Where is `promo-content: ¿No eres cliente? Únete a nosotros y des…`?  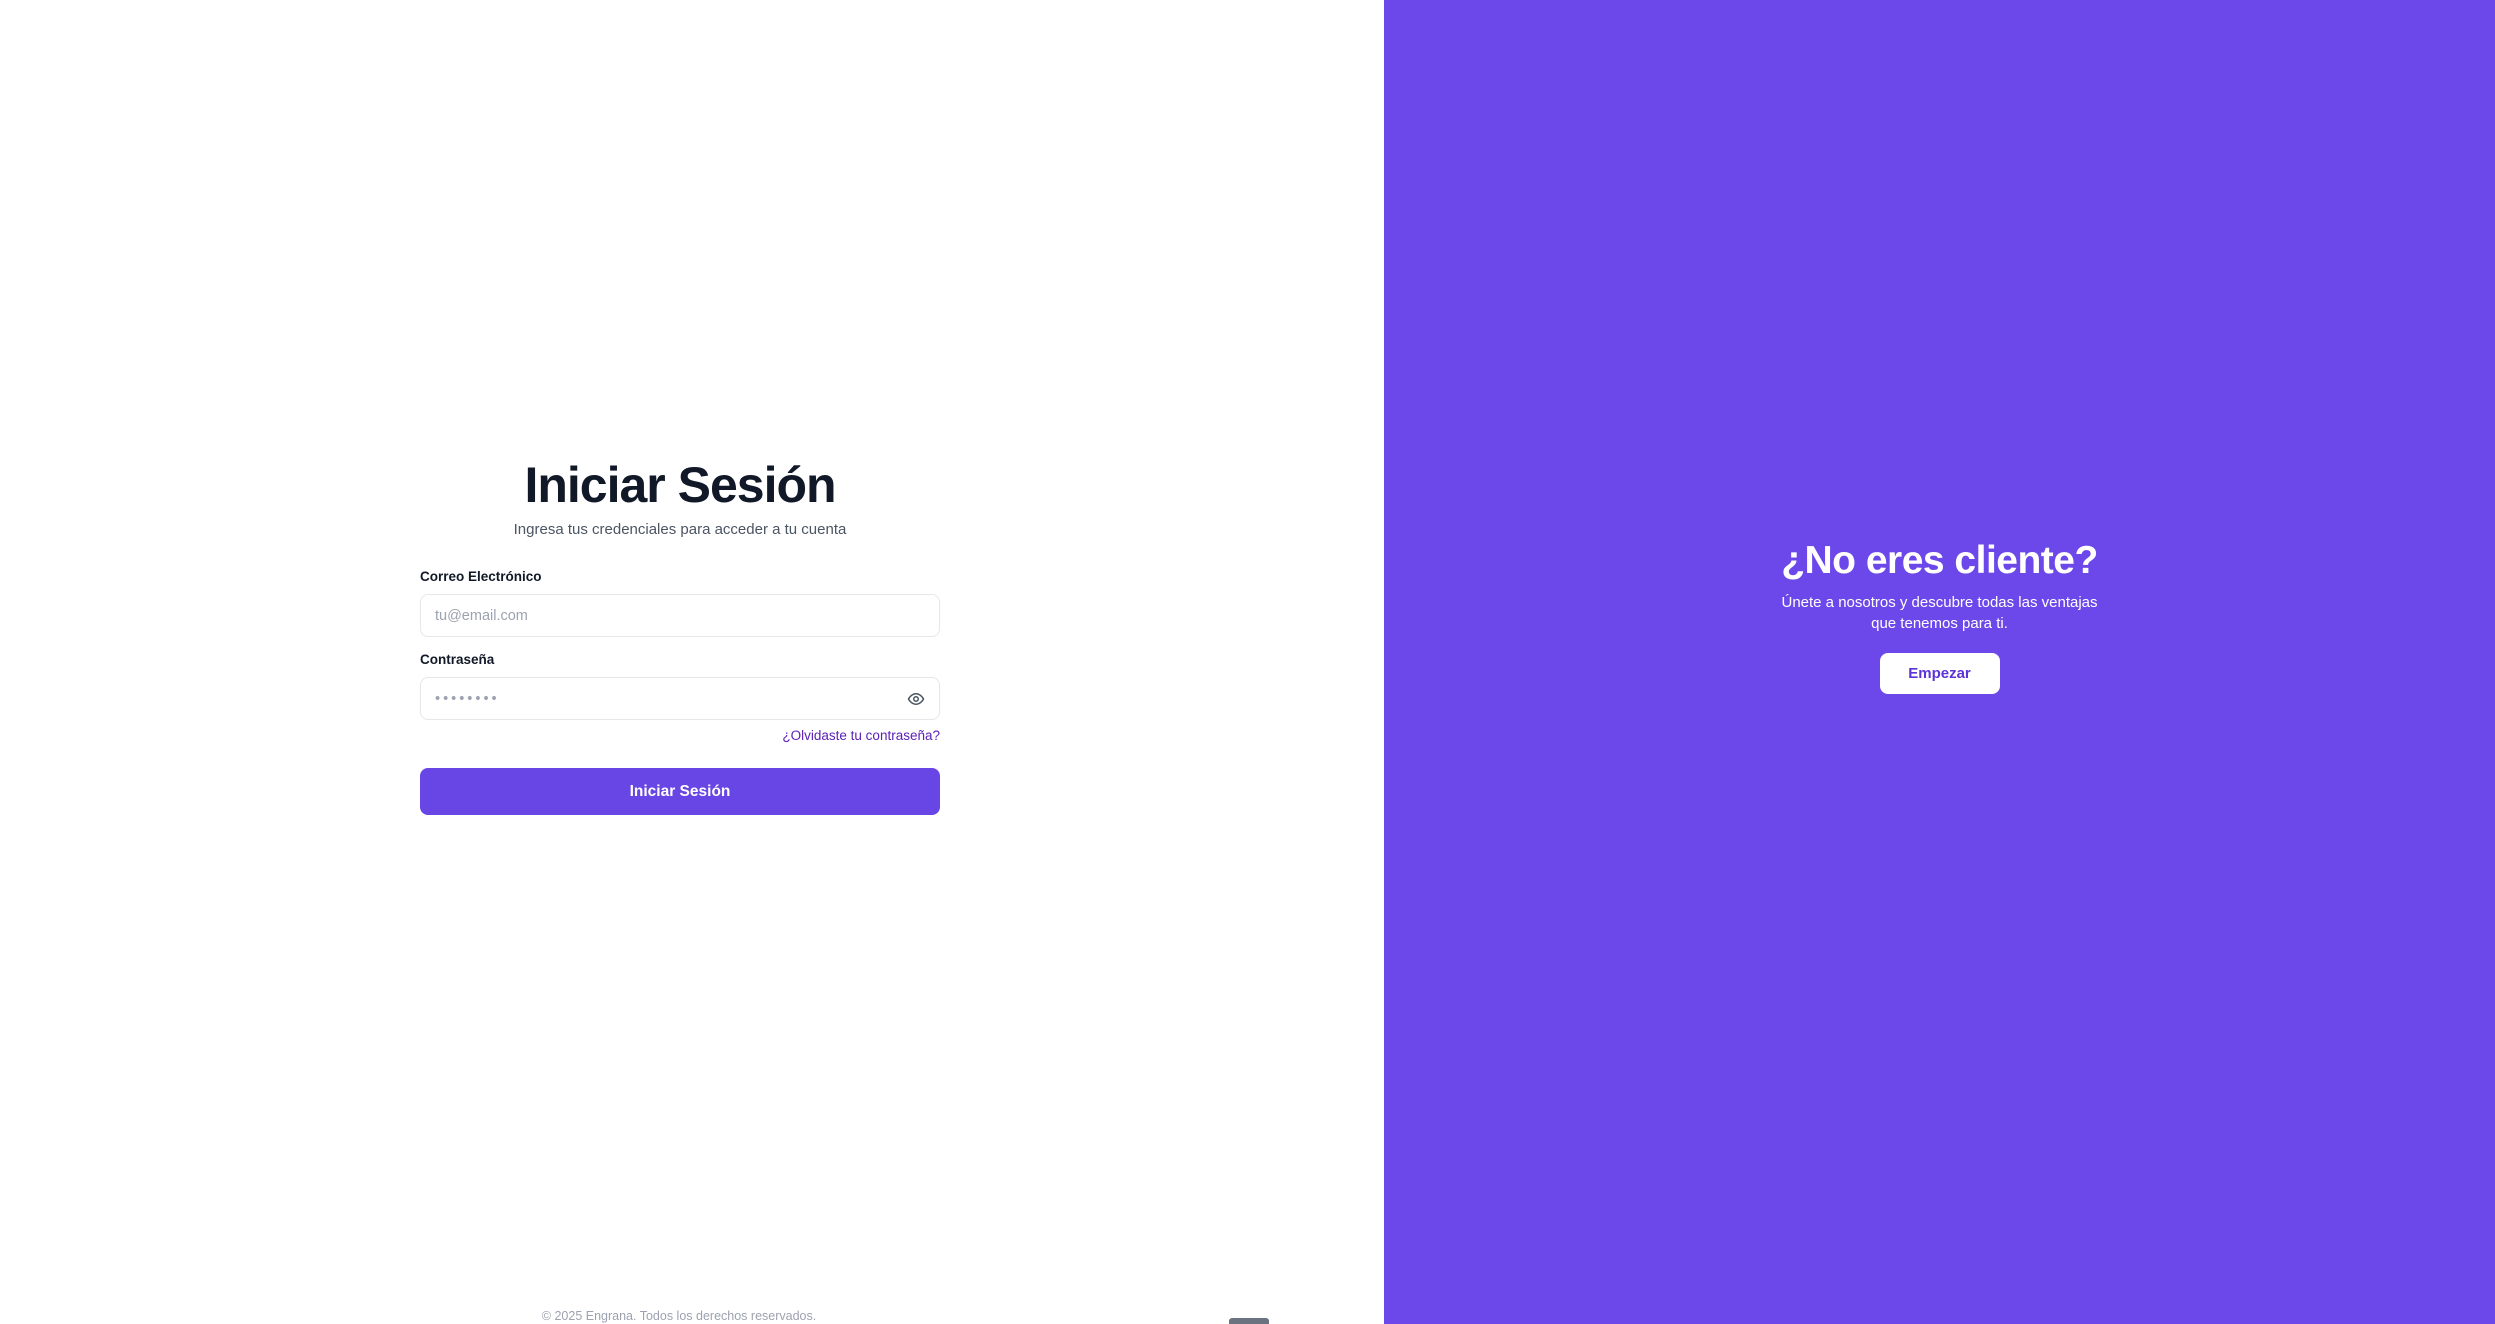
promo-content: ¿No eres cliente? Únete a nosotros y des… is located at coordinates (1939, 615).